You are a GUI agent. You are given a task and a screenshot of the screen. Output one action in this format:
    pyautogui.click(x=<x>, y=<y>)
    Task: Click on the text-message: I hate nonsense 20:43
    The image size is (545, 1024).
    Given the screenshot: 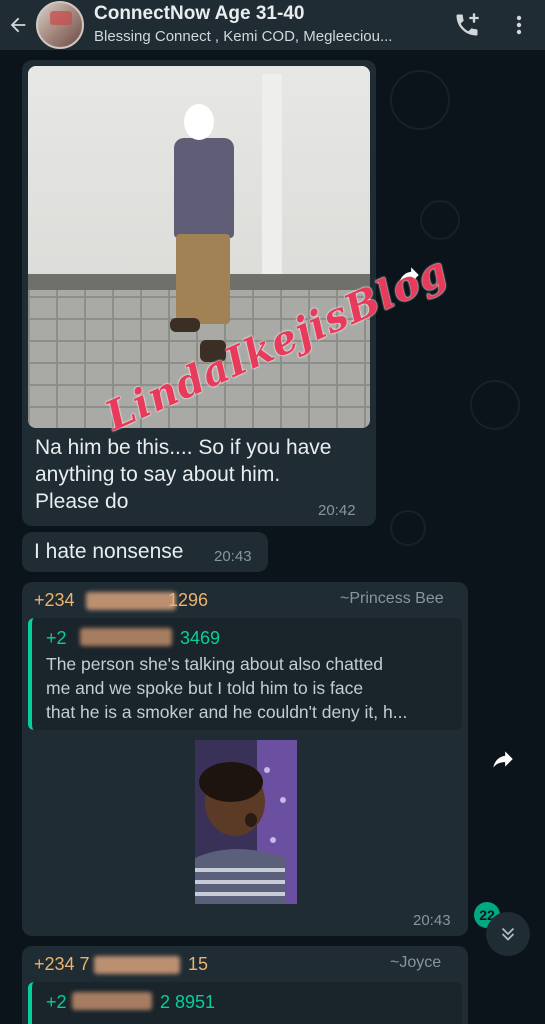 What is the action you would take?
    pyautogui.click(x=145, y=552)
    